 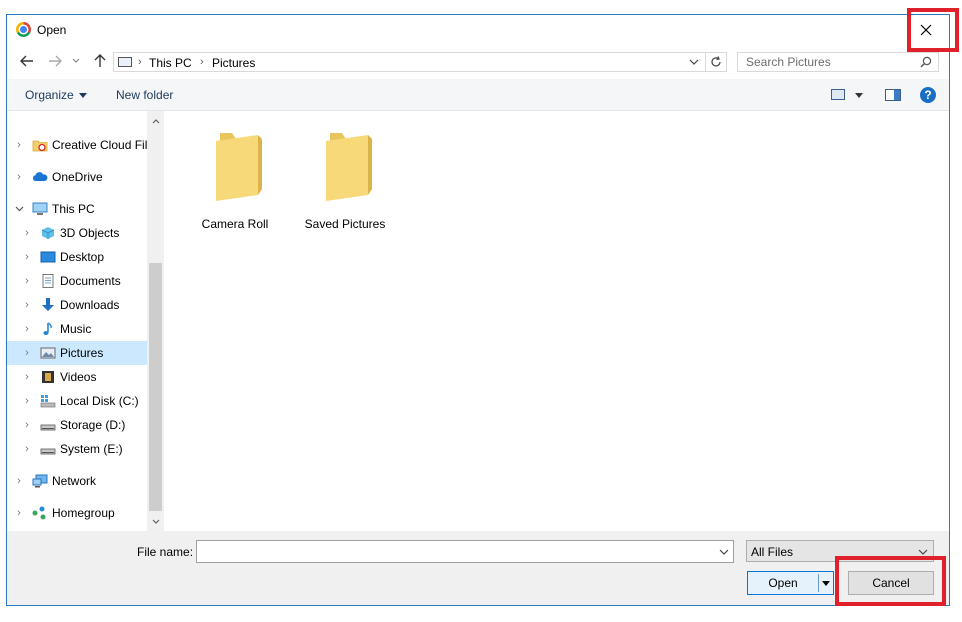 What do you see at coordinates (239, 167) in the screenshot?
I see `folder-icon` at bounding box center [239, 167].